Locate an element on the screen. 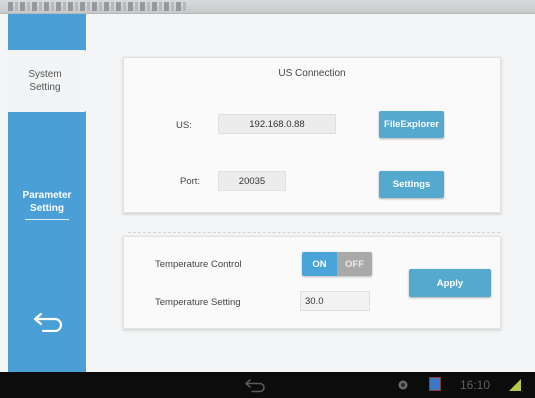  nav-back-button is located at coordinates (257, 385).